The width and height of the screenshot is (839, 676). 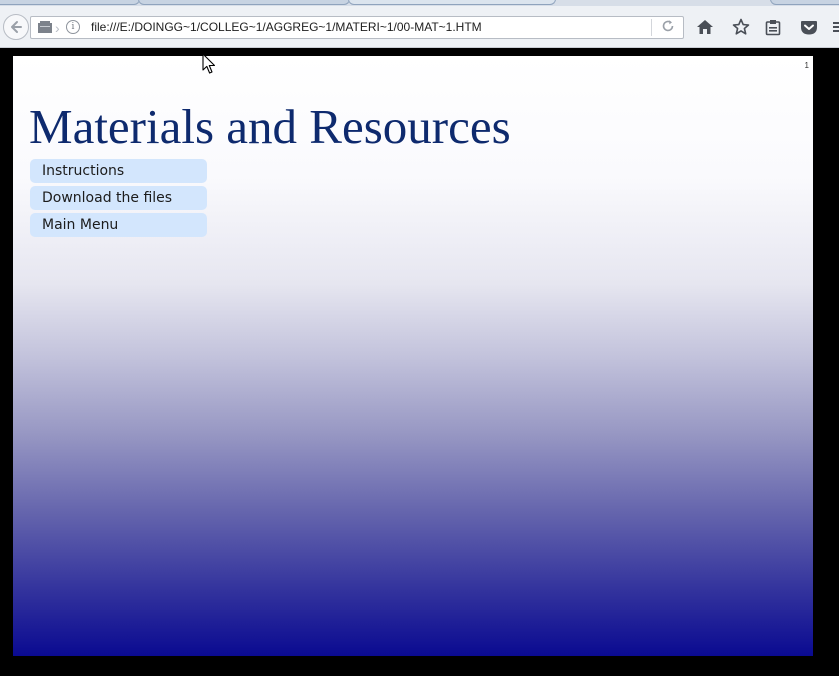 What do you see at coordinates (118, 171) in the screenshot?
I see `menu-item-instructions: Instructions` at bounding box center [118, 171].